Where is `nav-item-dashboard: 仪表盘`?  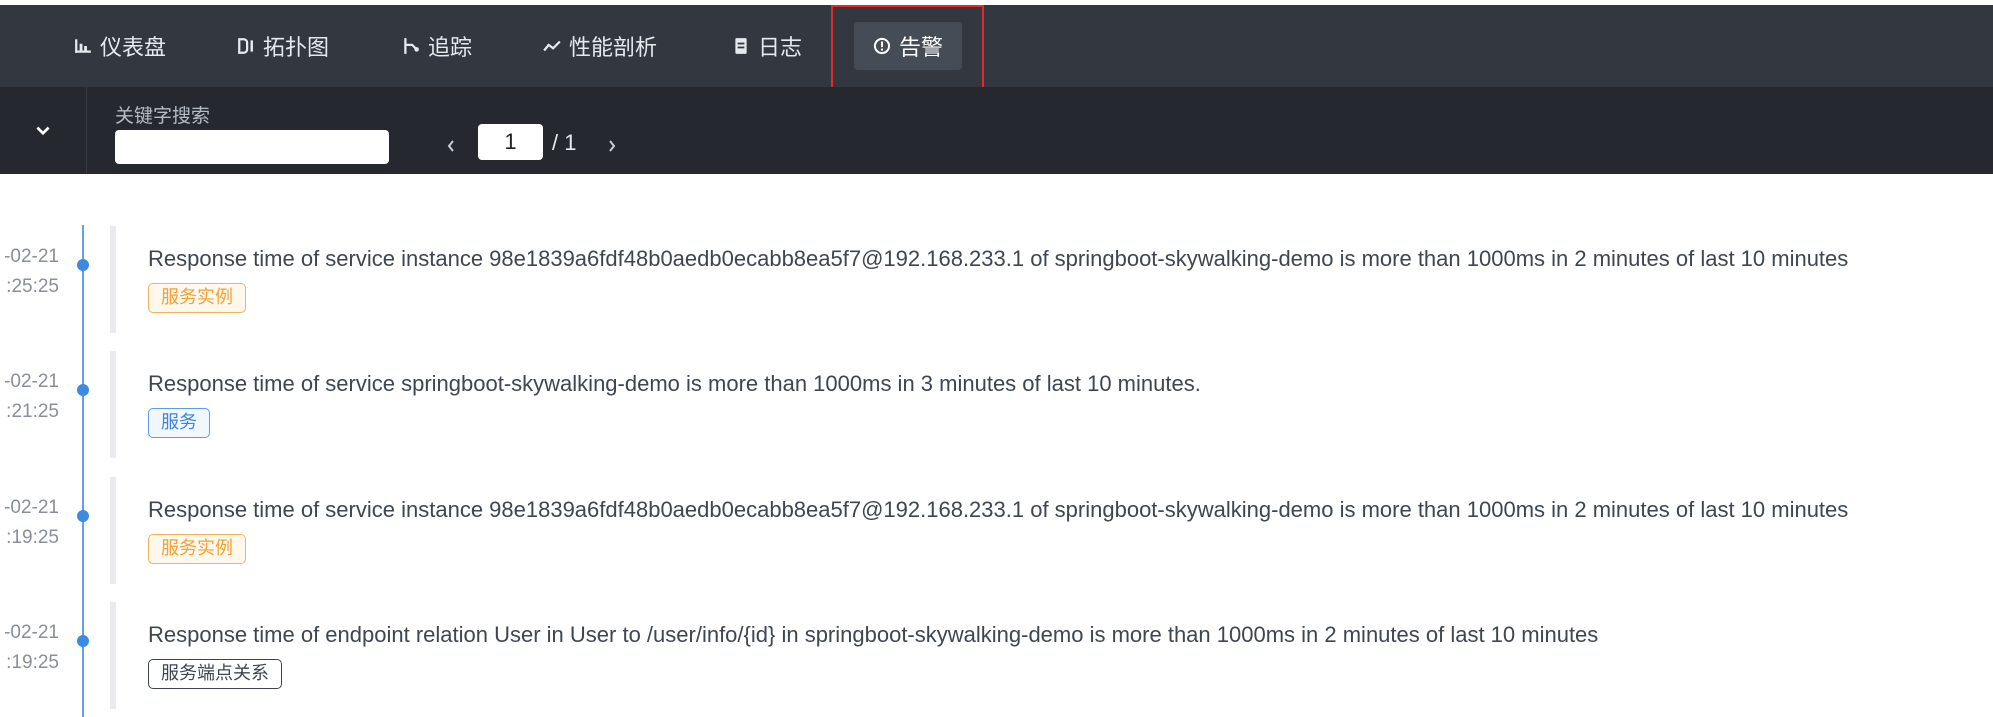 nav-item-dashboard: 仪表盘 is located at coordinates (120, 46).